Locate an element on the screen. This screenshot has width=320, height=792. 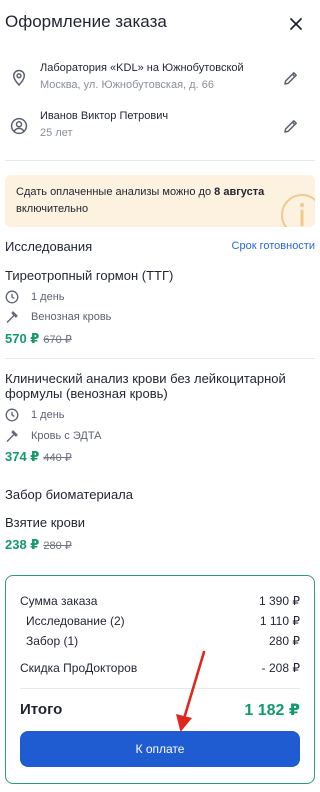
ready-time-link: Срок готовности is located at coordinates (273, 246).